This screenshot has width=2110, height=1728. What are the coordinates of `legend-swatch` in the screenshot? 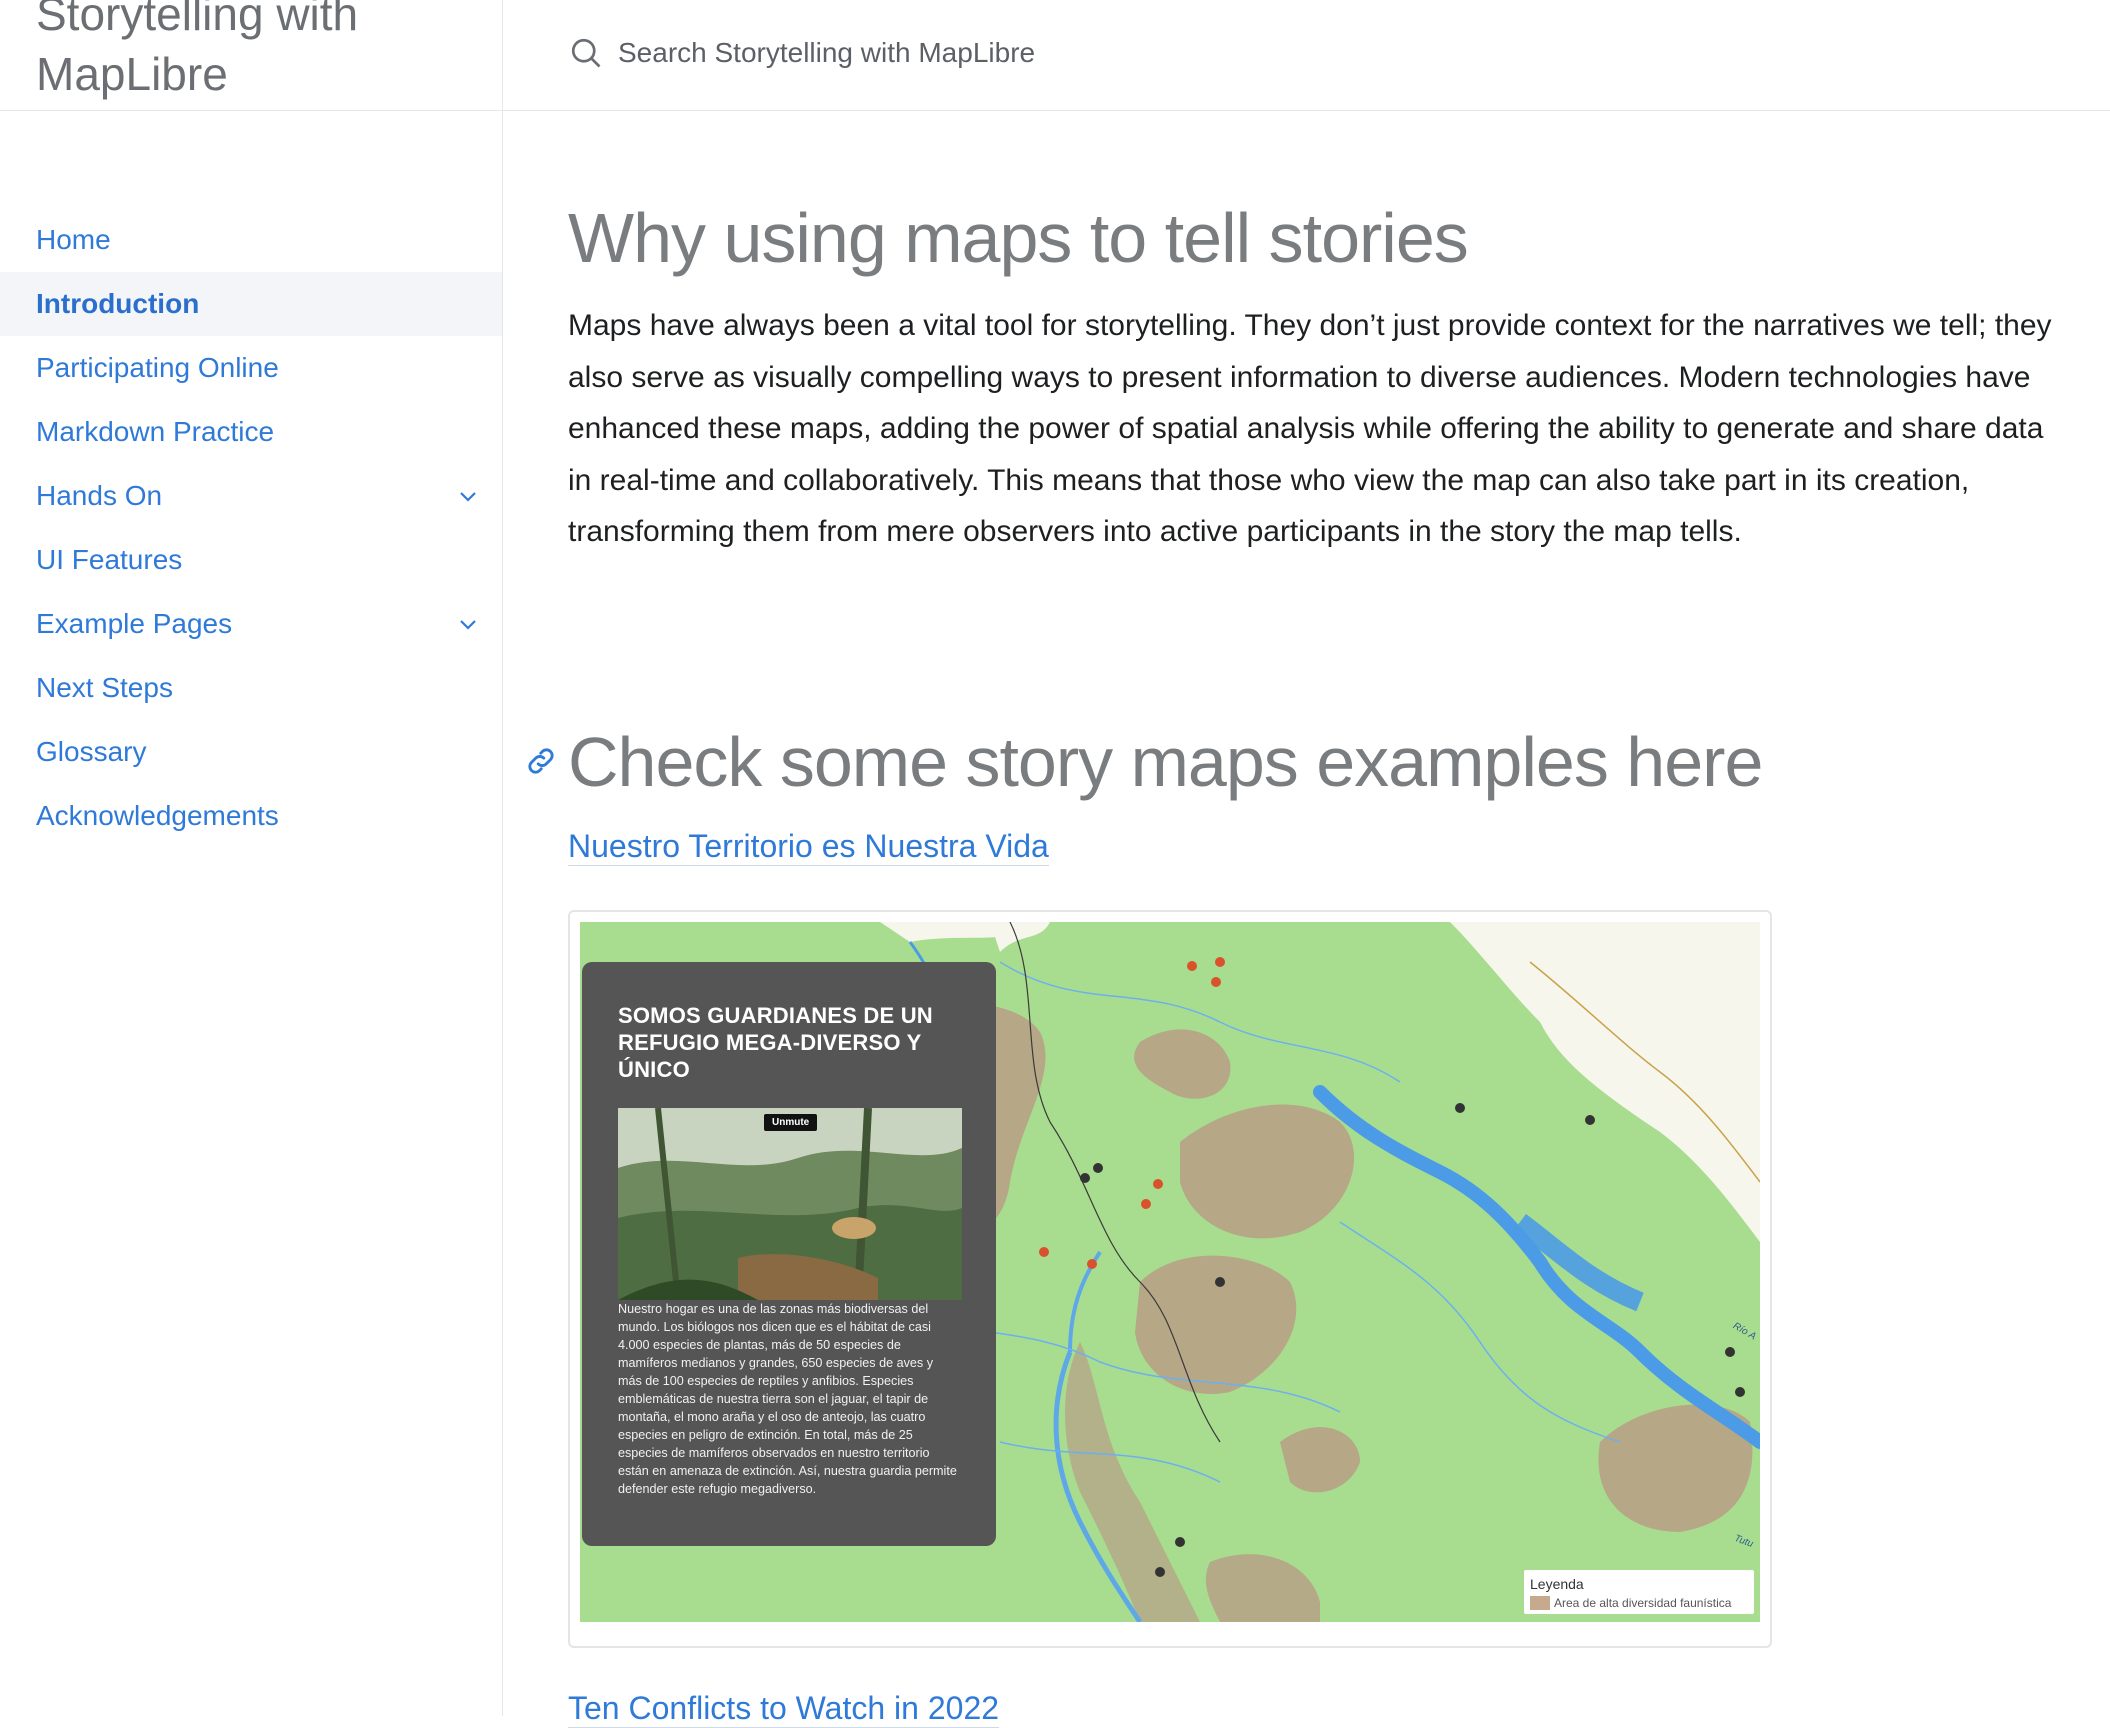 It's located at (1540, 1603).